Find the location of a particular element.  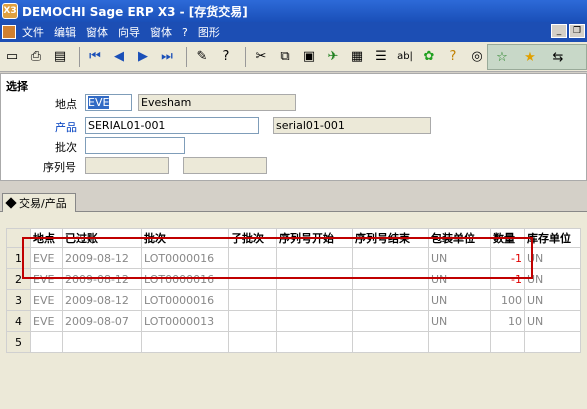

menu-bar: 文件 编辑 窗体 向导 窗体 ? 图形 _ ❐ is located at coordinates (293, 32).